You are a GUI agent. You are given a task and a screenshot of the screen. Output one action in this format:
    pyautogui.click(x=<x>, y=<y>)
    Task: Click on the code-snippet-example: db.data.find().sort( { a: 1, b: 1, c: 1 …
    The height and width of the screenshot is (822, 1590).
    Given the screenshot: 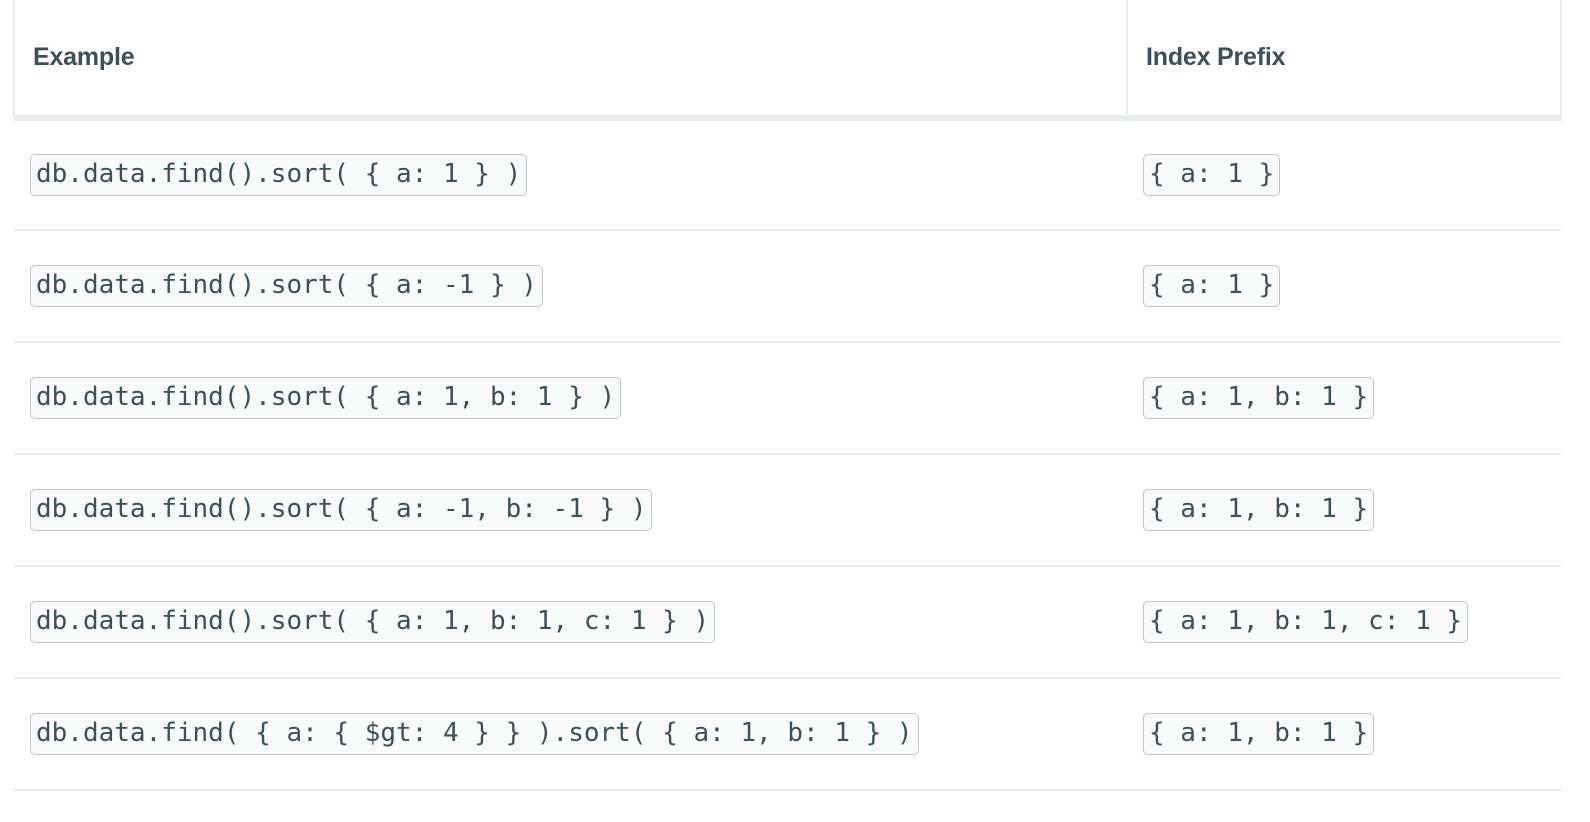 What is the action you would take?
    pyautogui.click(x=373, y=622)
    